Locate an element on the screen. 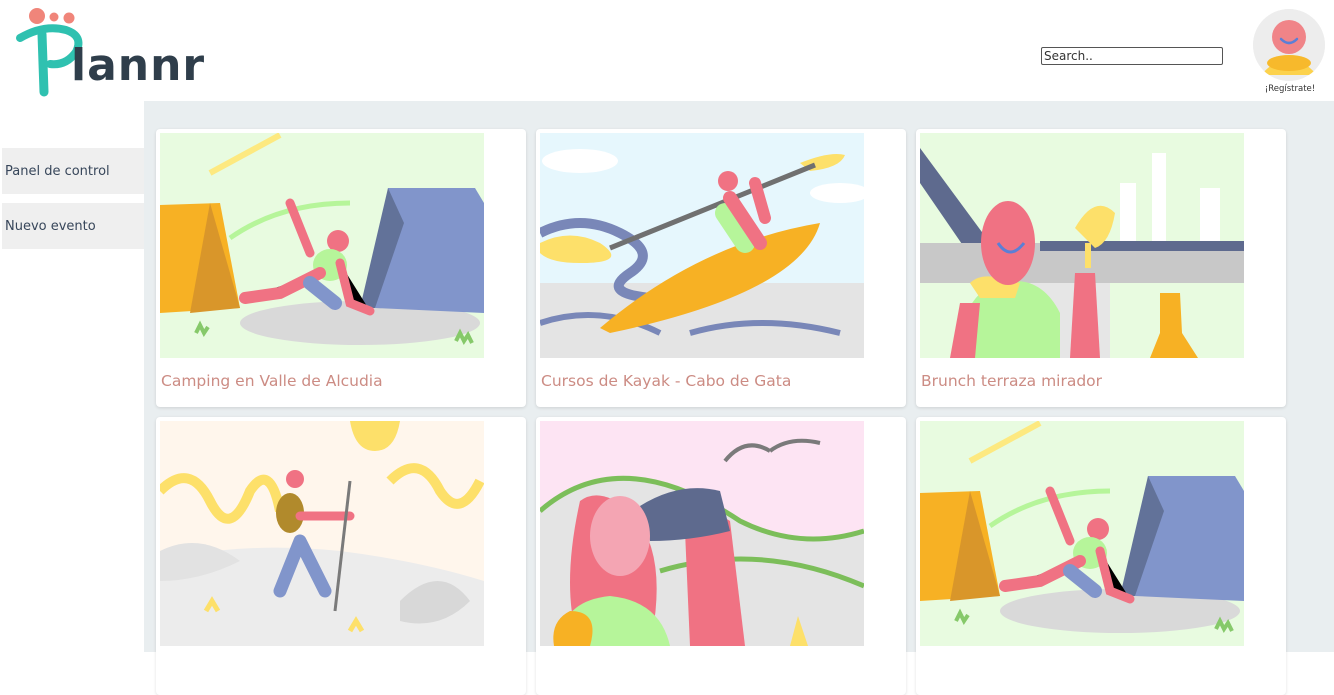  event-title: Camping en Valle de Alcudia is located at coordinates (272, 381).